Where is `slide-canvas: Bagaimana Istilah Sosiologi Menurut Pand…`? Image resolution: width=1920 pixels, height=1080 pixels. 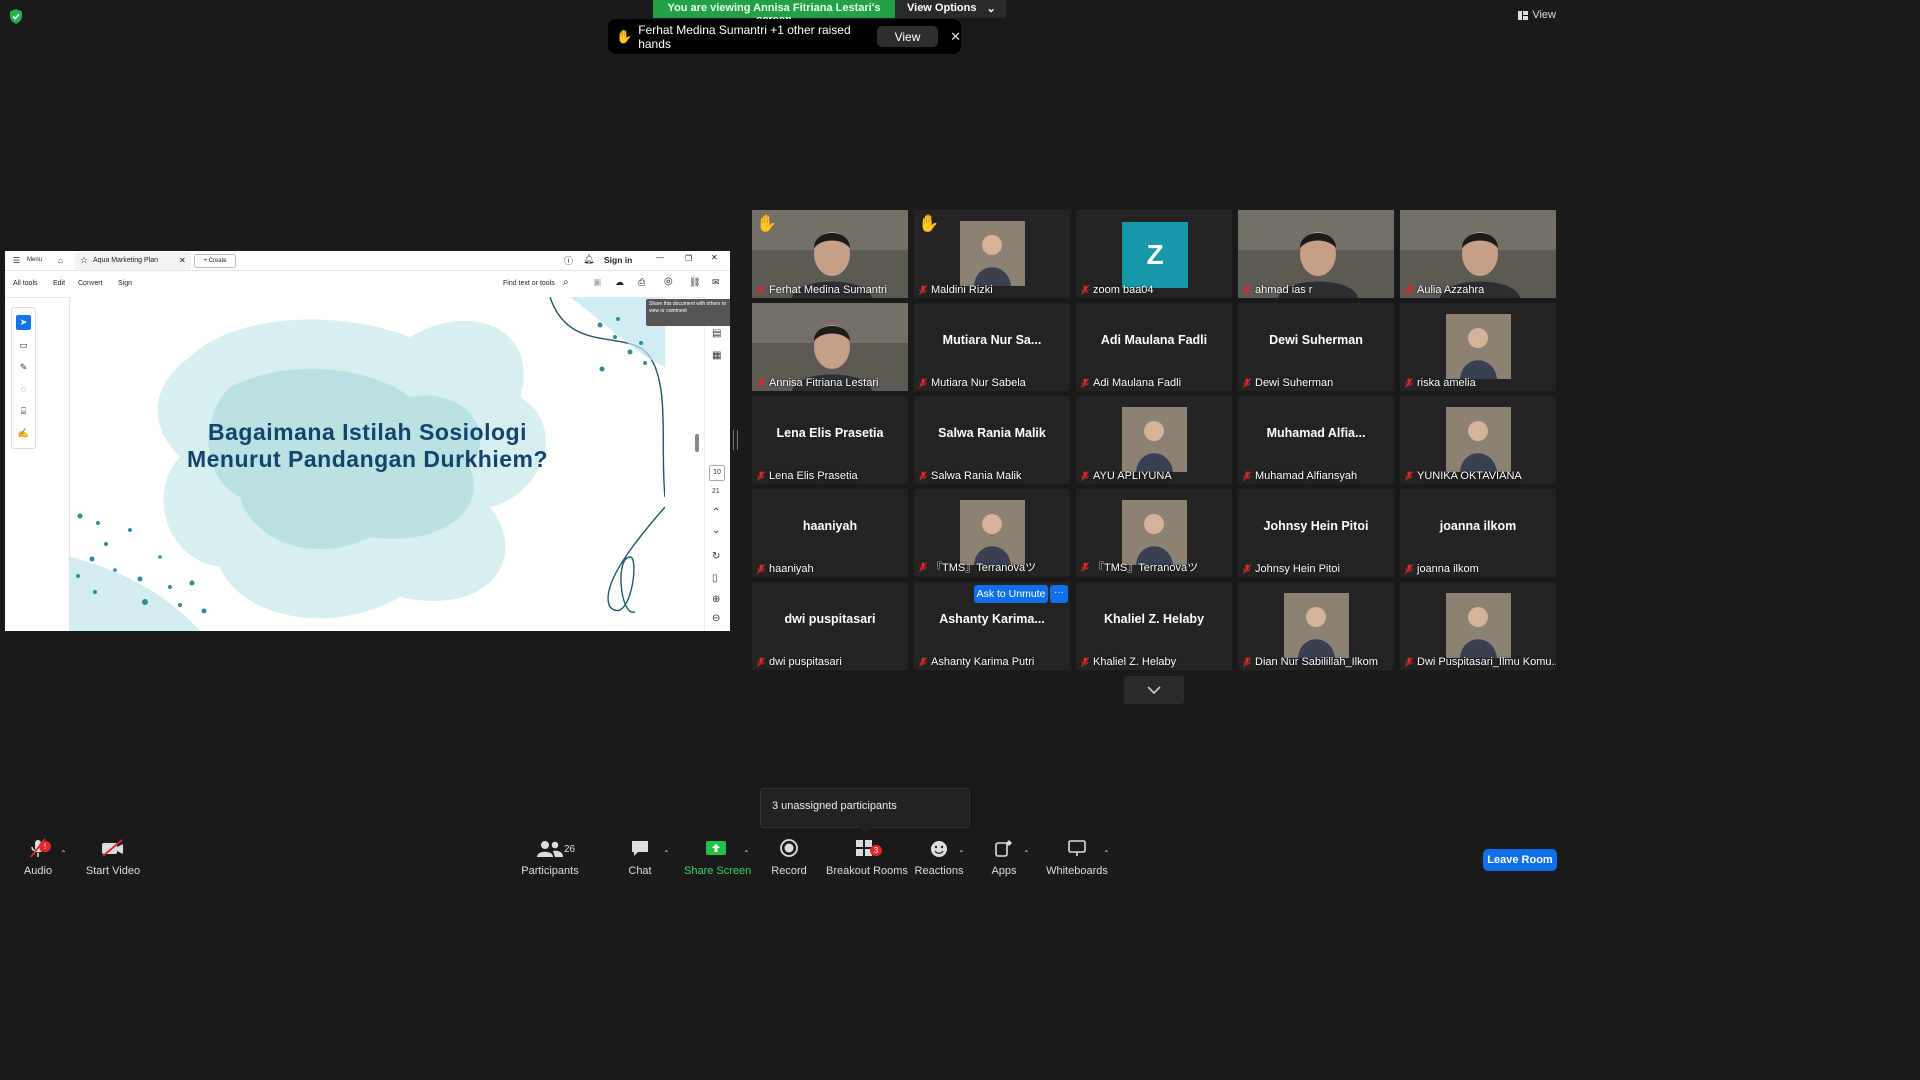 slide-canvas: Bagaimana Istilah Sosiologi Menurut Pand… is located at coordinates (367, 464).